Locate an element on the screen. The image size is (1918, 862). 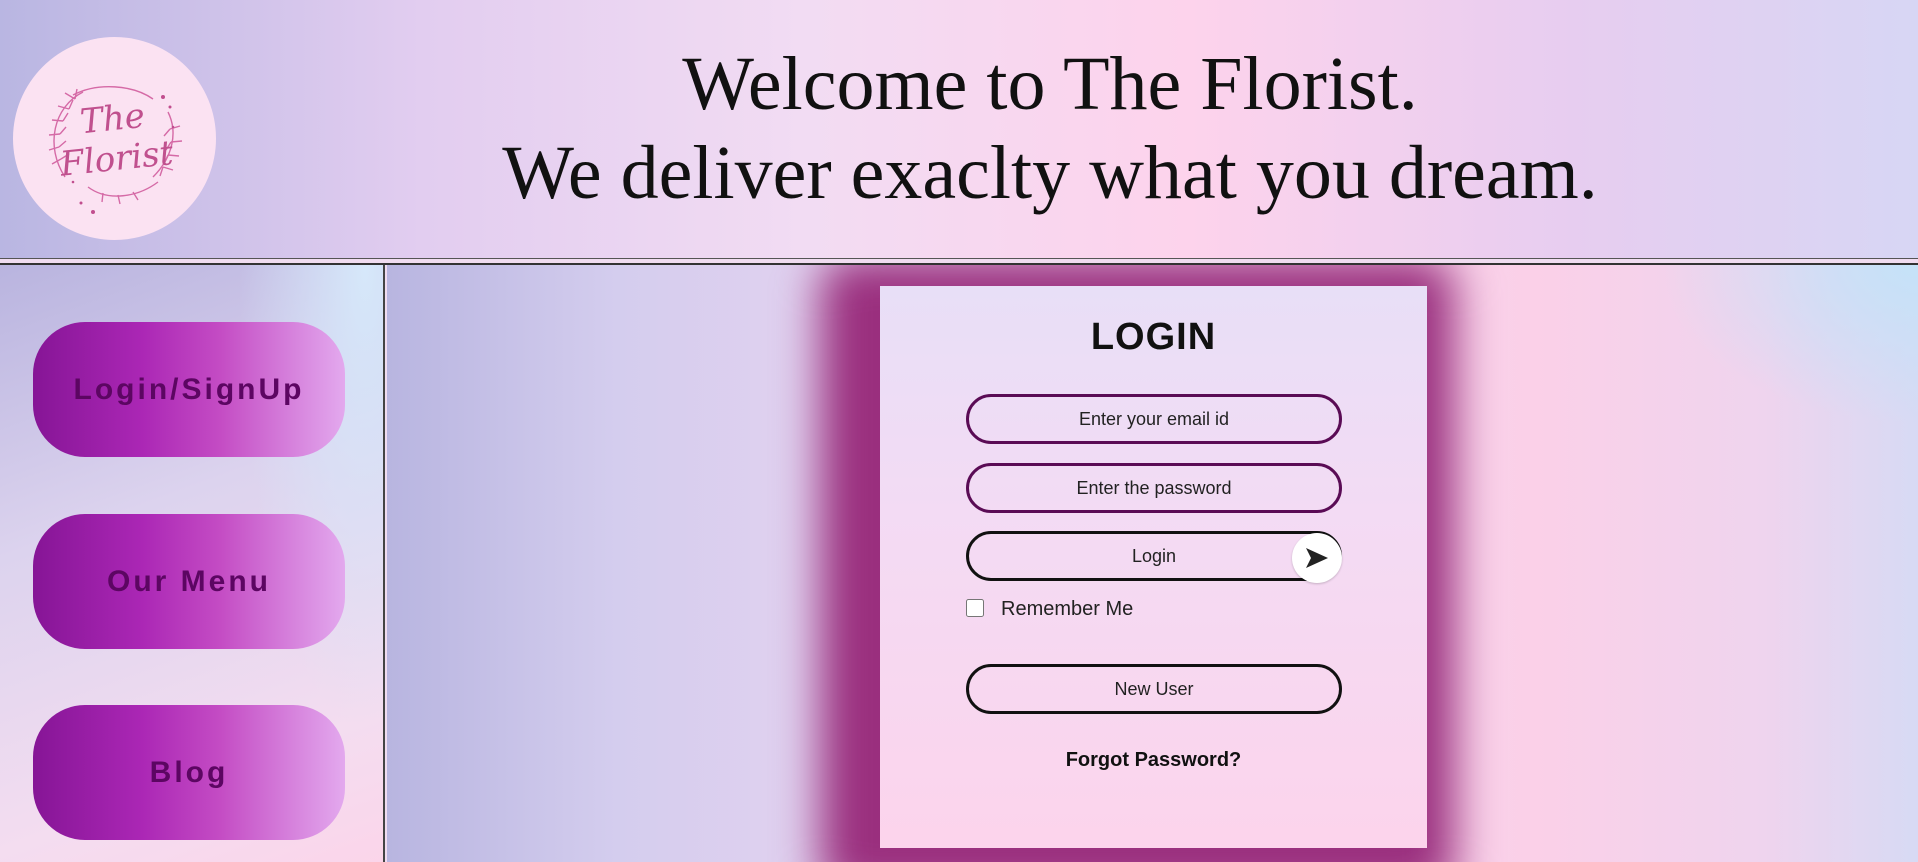
florist-logo: The Florist is located at coordinates (114, 138).